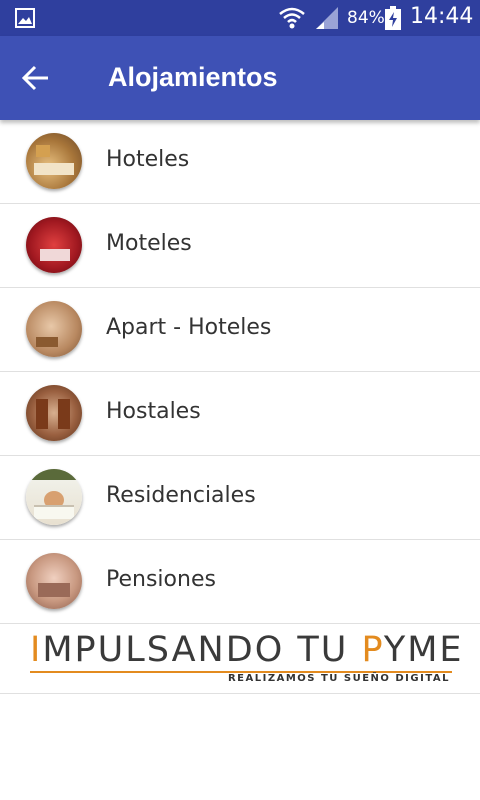 The width and height of the screenshot is (480, 800). What do you see at coordinates (149, 243) in the screenshot?
I see `item-label: Moteles` at bounding box center [149, 243].